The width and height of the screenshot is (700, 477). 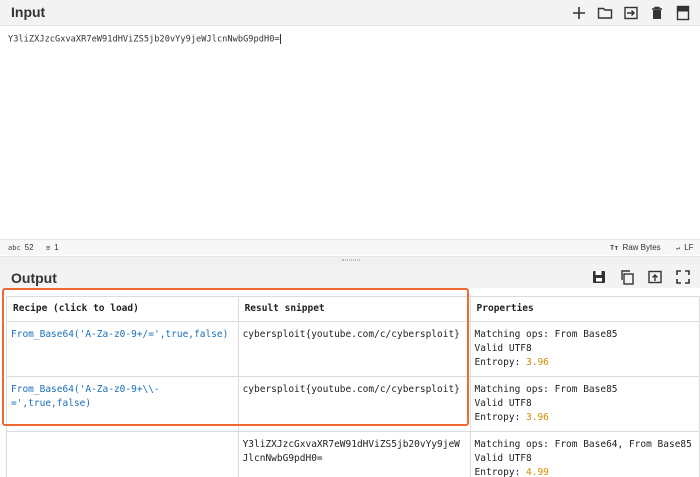 I want to click on line-ending-toggle: ↵ LF, so click(x=685, y=247).